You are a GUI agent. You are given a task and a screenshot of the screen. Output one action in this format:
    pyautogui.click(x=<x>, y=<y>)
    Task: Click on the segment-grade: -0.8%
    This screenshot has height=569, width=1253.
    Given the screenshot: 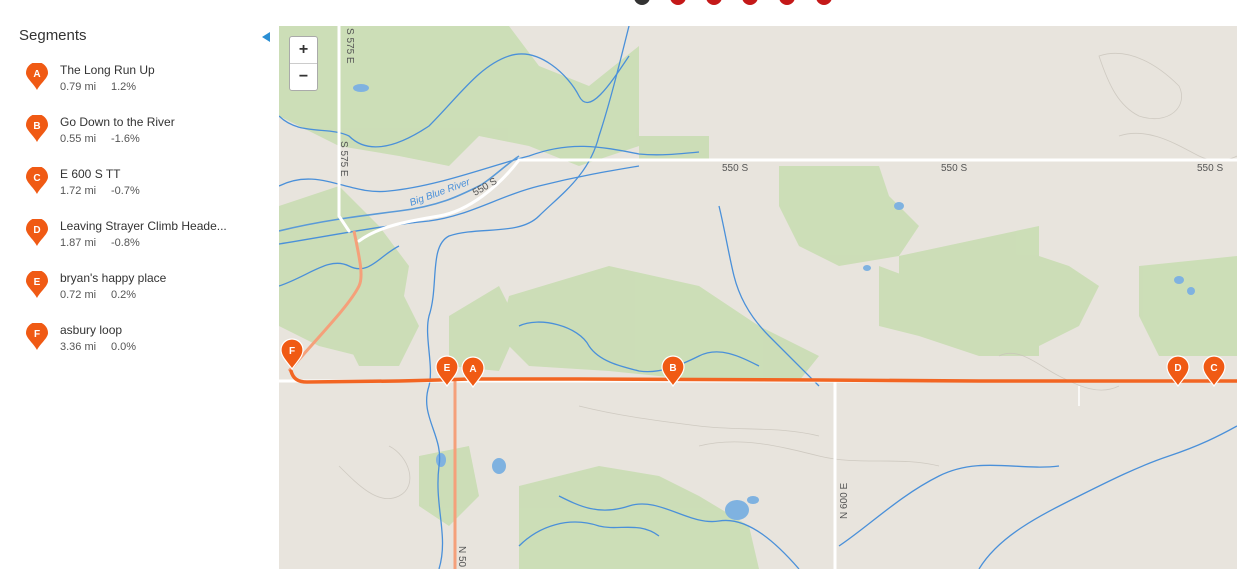 What is the action you would take?
    pyautogui.click(x=125, y=243)
    